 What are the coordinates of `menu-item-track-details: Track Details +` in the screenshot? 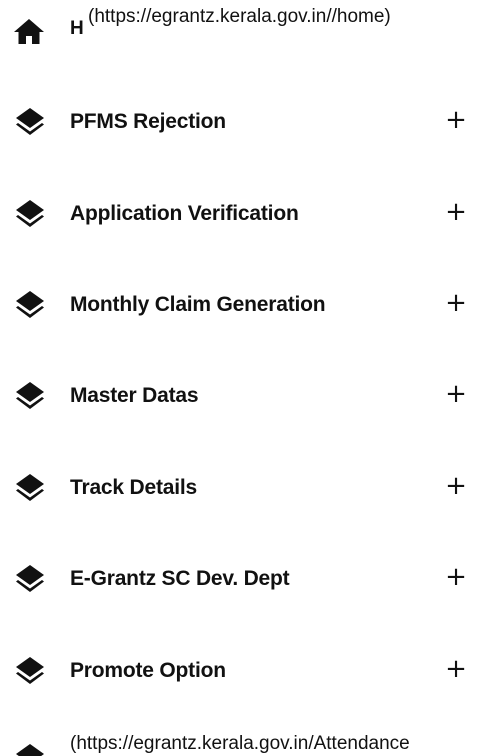 It's located at (250, 488).